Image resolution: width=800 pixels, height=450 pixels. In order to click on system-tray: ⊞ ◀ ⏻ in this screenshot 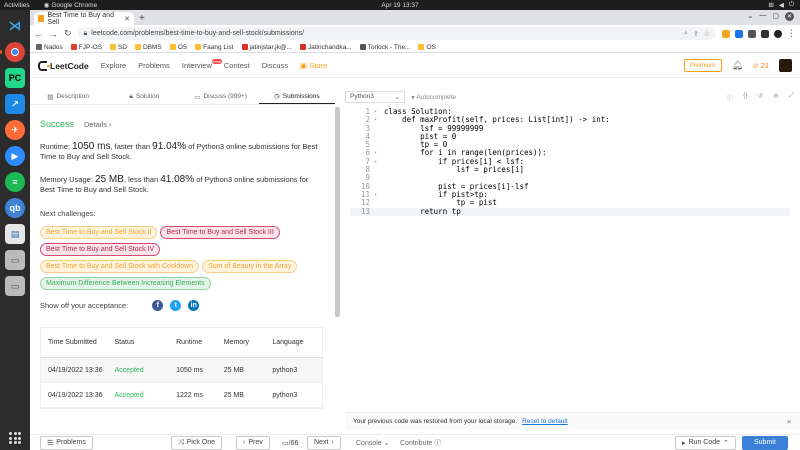, I will do `click(781, 5)`.